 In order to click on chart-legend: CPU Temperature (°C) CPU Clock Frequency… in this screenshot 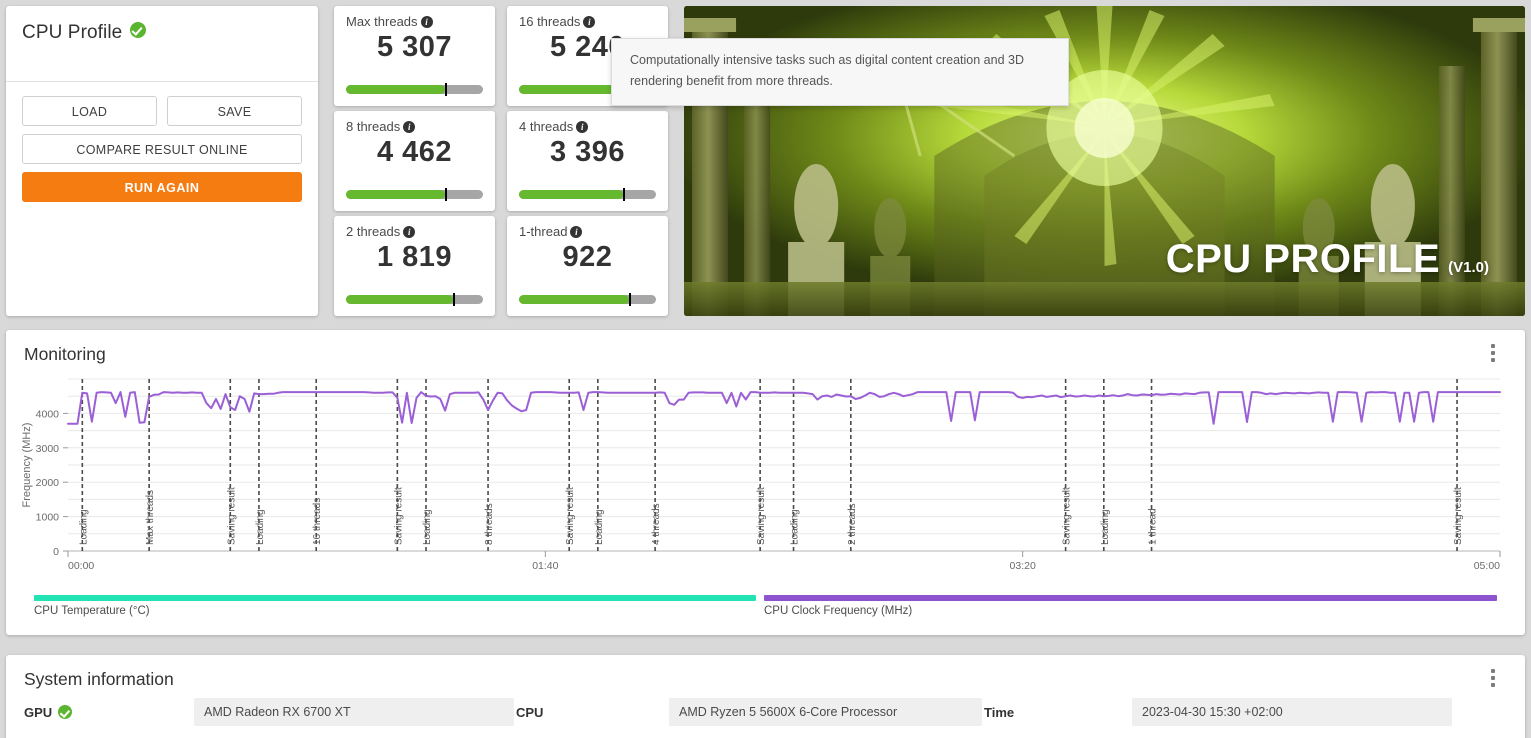, I will do `click(765, 612)`.